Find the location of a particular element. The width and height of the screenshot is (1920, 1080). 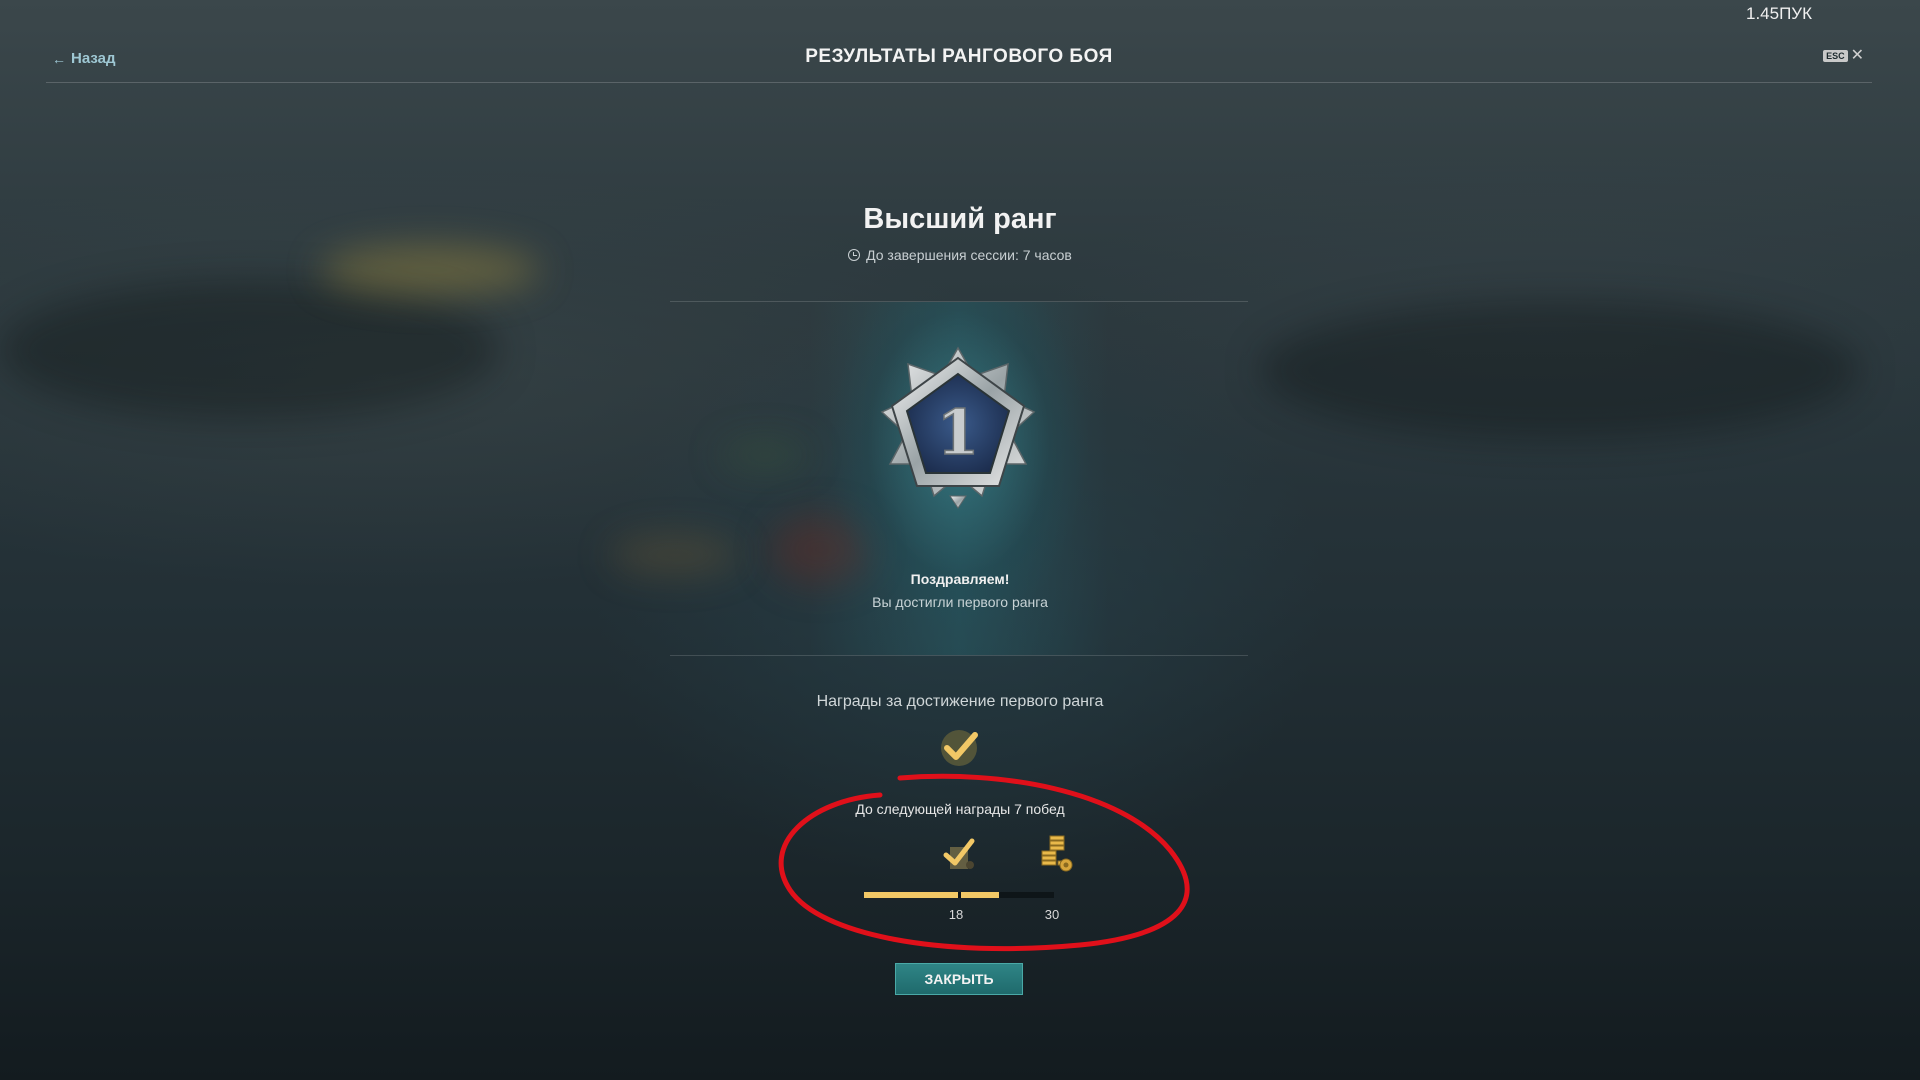

progress-milestone-marker is located at coordinates (959, 895).